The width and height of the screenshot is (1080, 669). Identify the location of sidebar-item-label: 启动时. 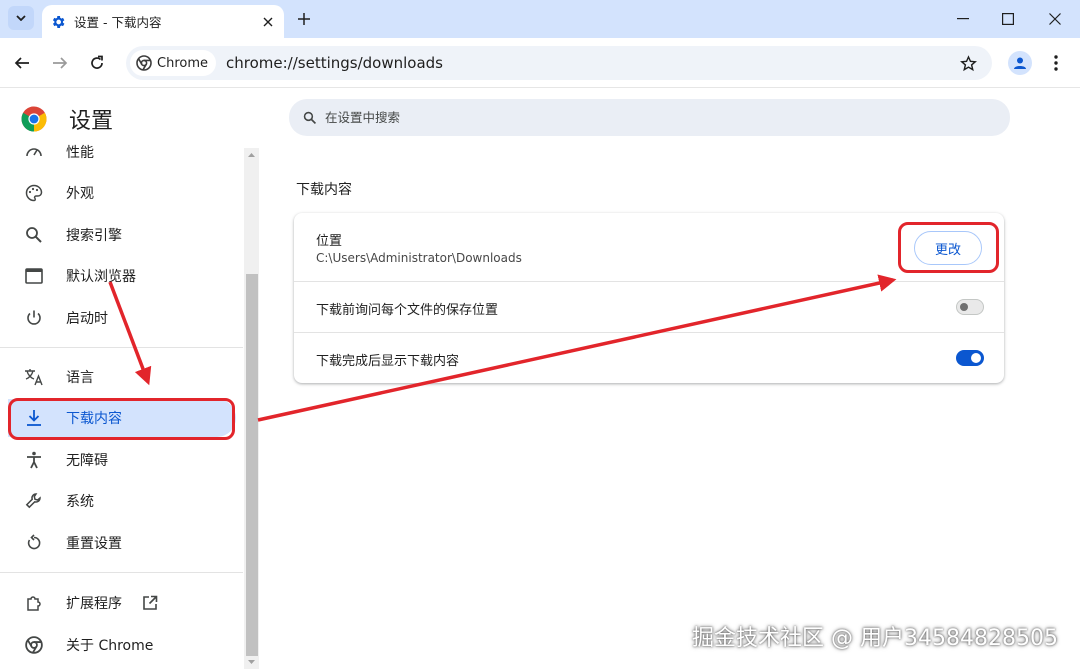
(87, 319).